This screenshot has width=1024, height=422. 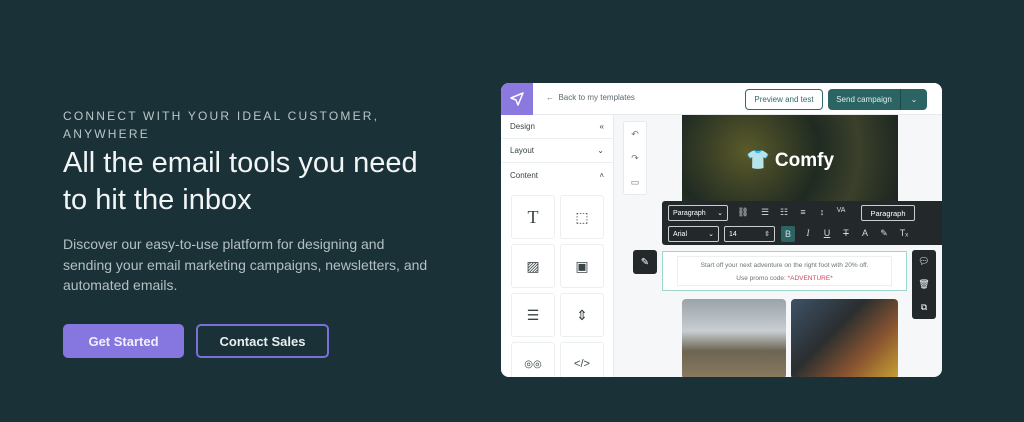 I want to click on letter-spacing-icon: VA, so click(x=841, y=210).